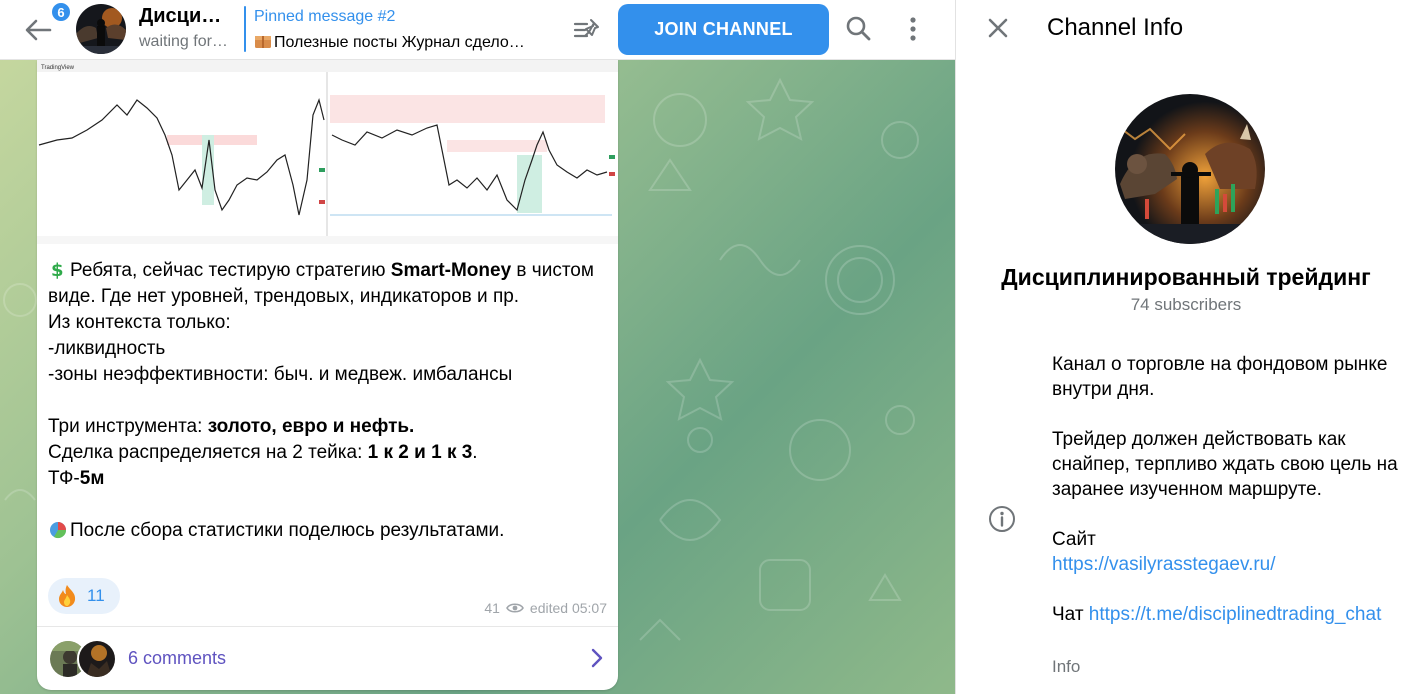 This screenshot has width=1415, height=694. What do you see at coordinates (58, 68) in the screenshot?
I see `svg-text: TradingView` at bounding box center [58, 68].